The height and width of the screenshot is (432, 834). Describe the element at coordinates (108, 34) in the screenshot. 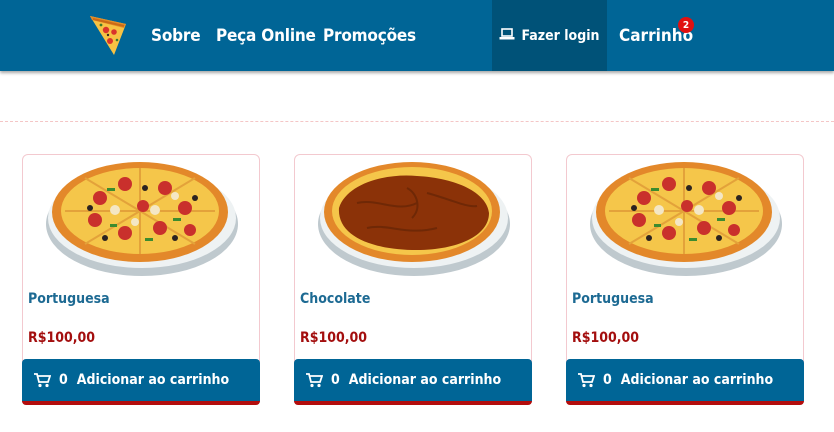

I see `pizza-slice-logo-icon` at that location.